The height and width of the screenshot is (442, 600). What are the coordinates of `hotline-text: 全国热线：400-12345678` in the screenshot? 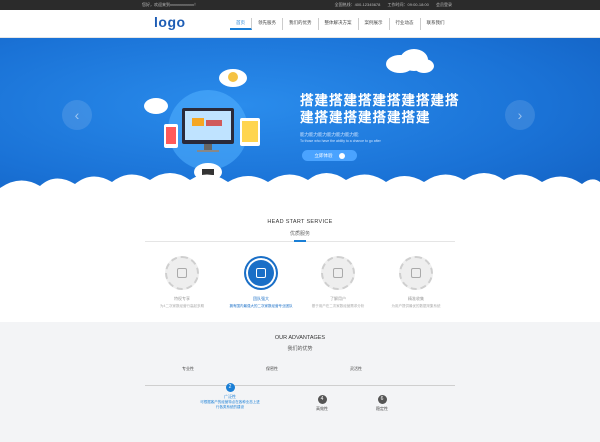 It's located at (357, 4).